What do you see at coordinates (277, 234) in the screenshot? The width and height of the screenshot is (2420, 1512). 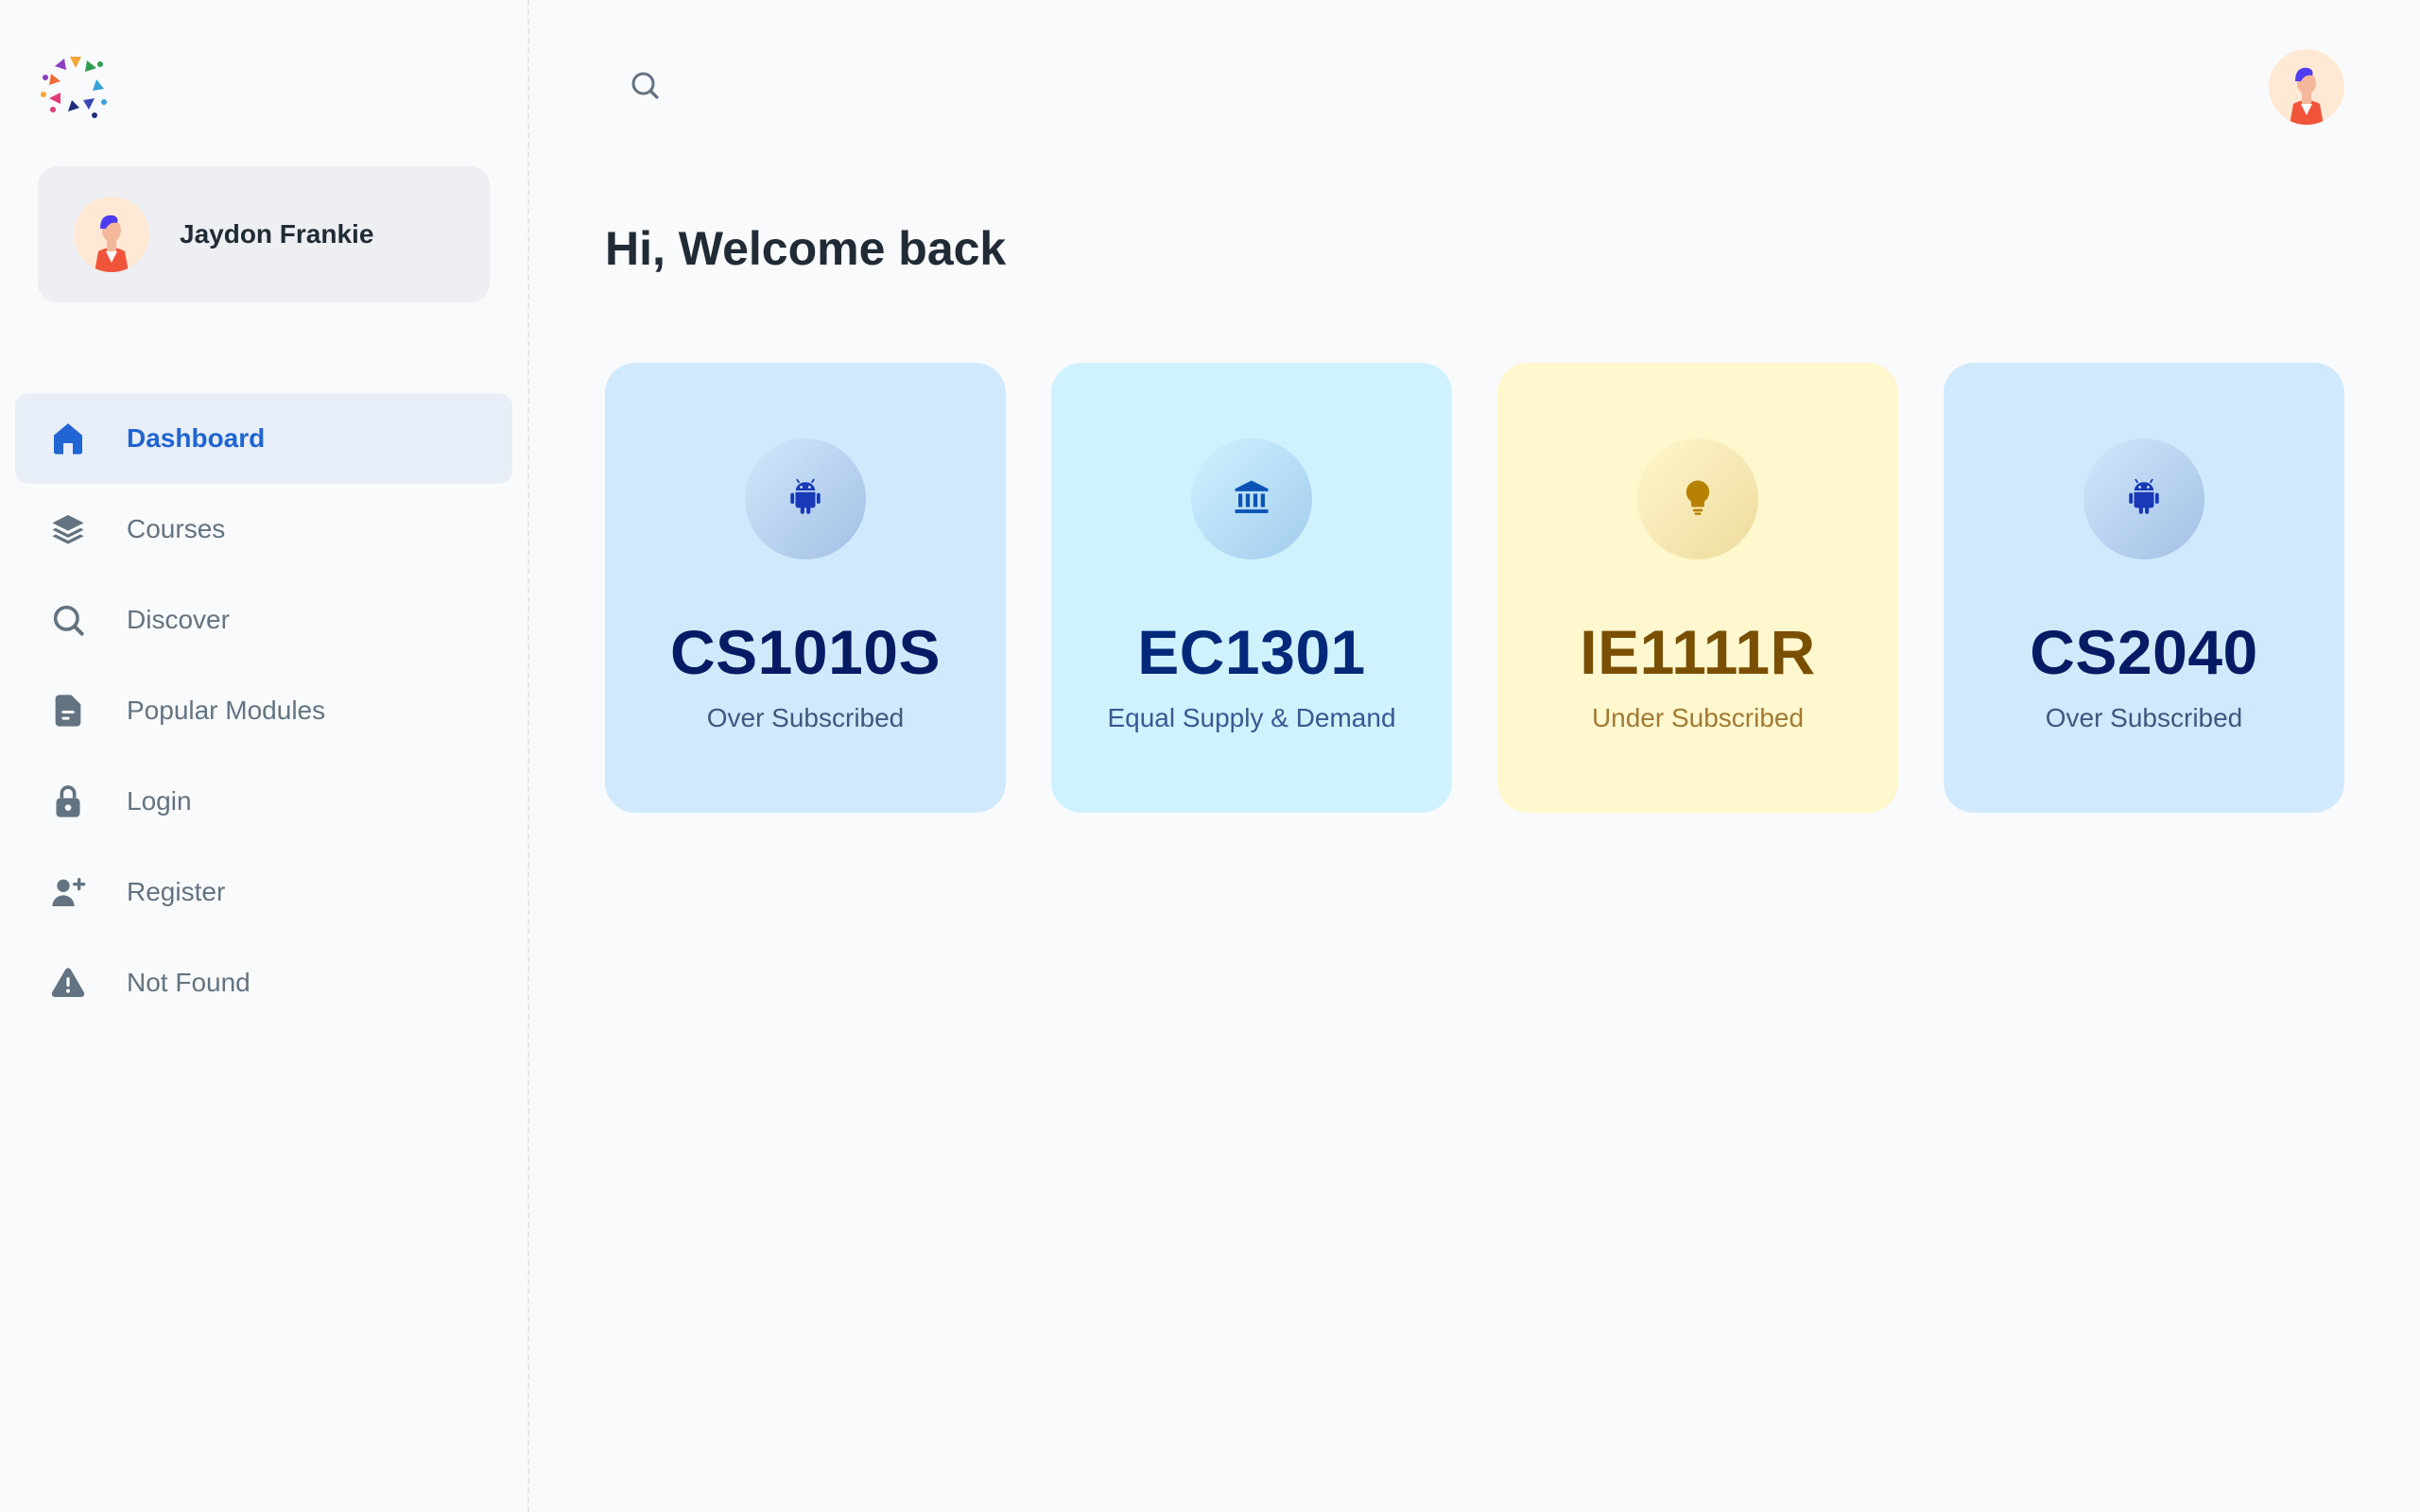 I see `account-name: Jaydon Frankie` at bounding box center [277, 234].